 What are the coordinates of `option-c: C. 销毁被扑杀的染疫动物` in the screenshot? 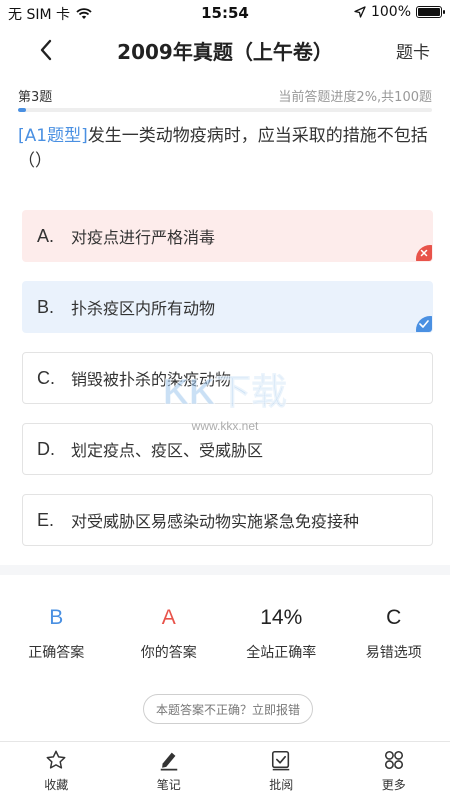 It's located at (227, 378).